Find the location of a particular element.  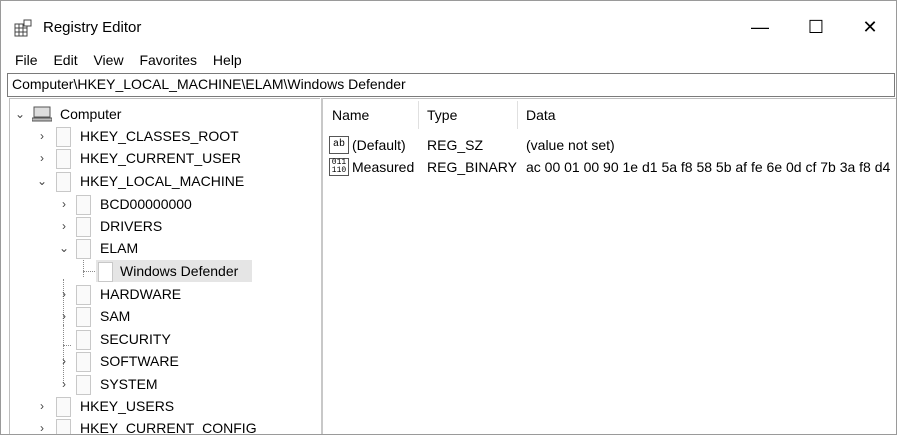

menu-view: View is located at coordinates (108, 60).